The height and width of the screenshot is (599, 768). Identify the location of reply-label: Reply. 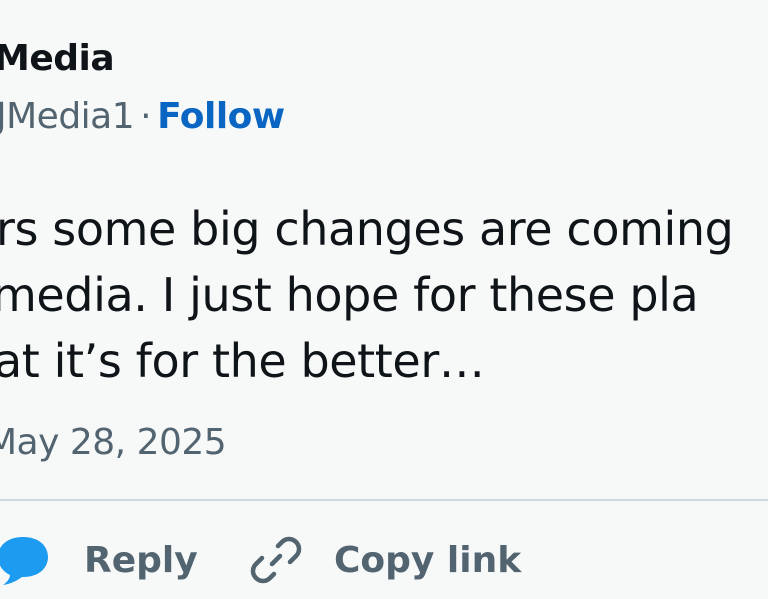
(141, 560).